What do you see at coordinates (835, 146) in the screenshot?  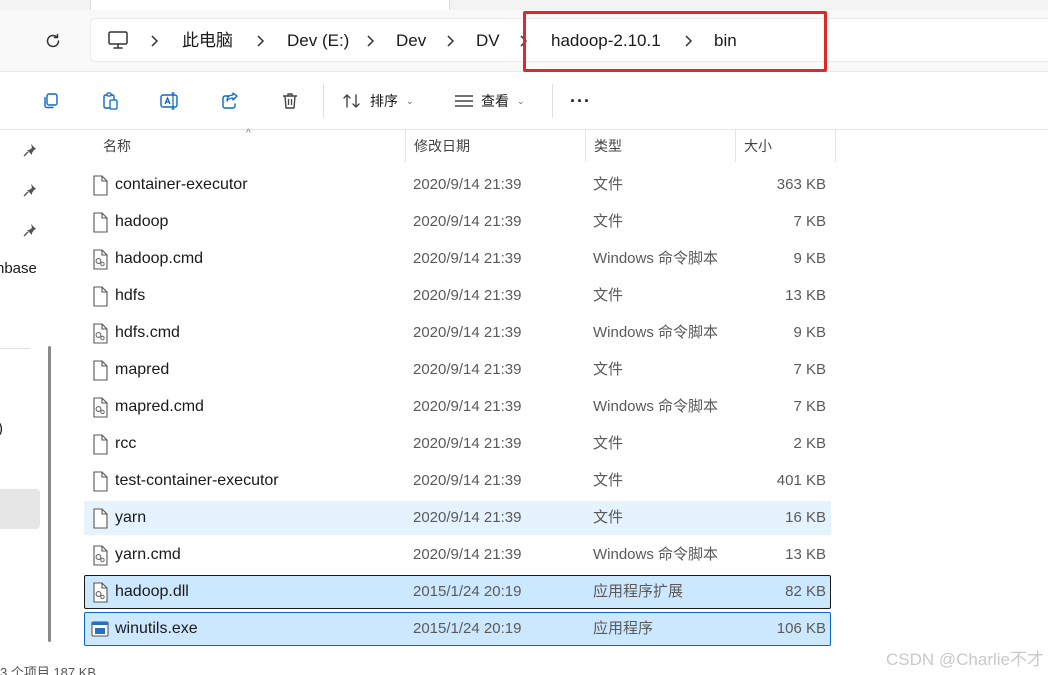 I see `column-divider` at bounding box center [835, 146].